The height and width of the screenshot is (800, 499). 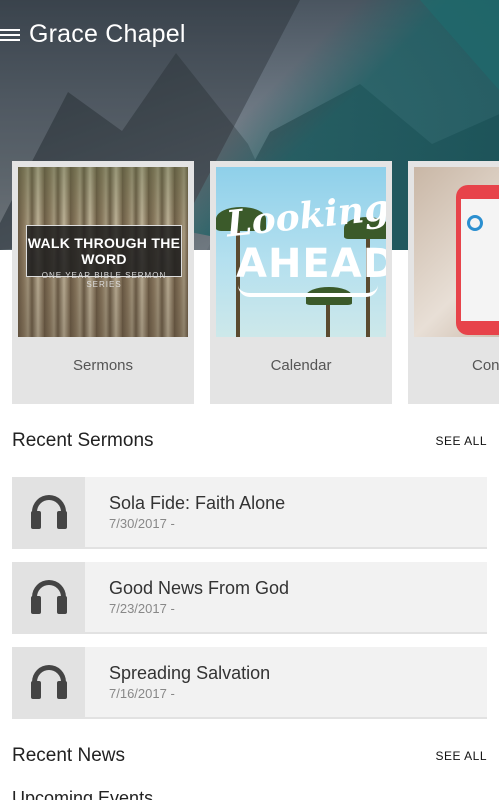 What do you see at coordinates (199, 588) in the screenshot?
I see `sermon-title: Good News From God` at bounding box center [199, 588].